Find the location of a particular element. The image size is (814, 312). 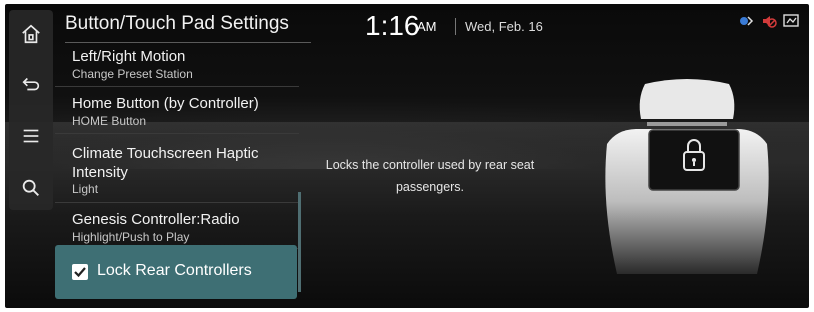

home-button is located at coordinates (31, 34).